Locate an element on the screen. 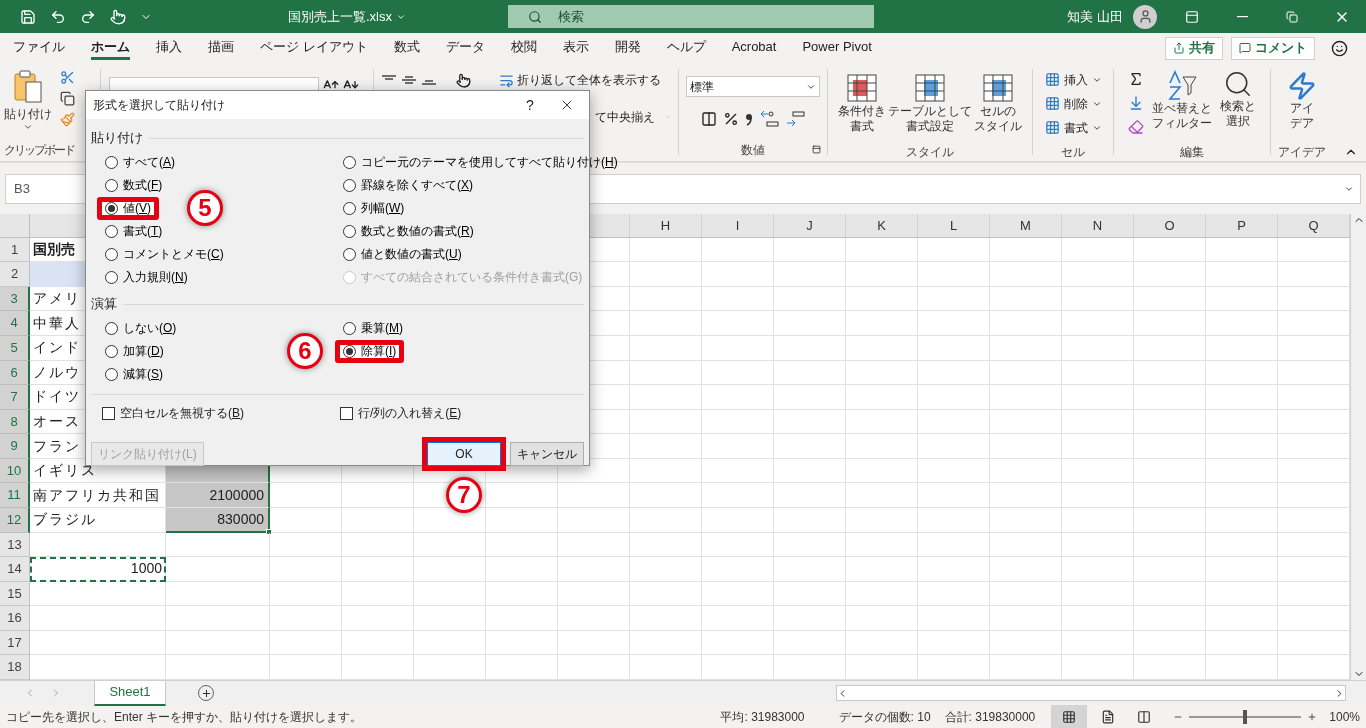  help-button: ? is located at coordinates (530, 105).